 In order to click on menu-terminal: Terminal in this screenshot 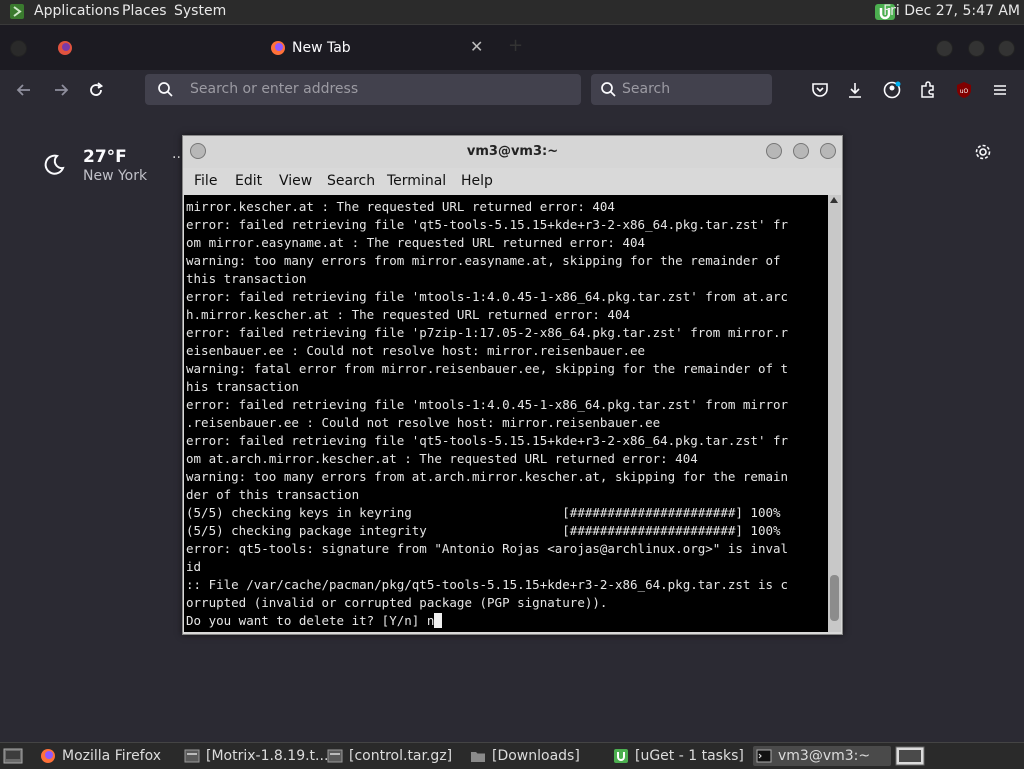, I will do `click(416, 181)`.